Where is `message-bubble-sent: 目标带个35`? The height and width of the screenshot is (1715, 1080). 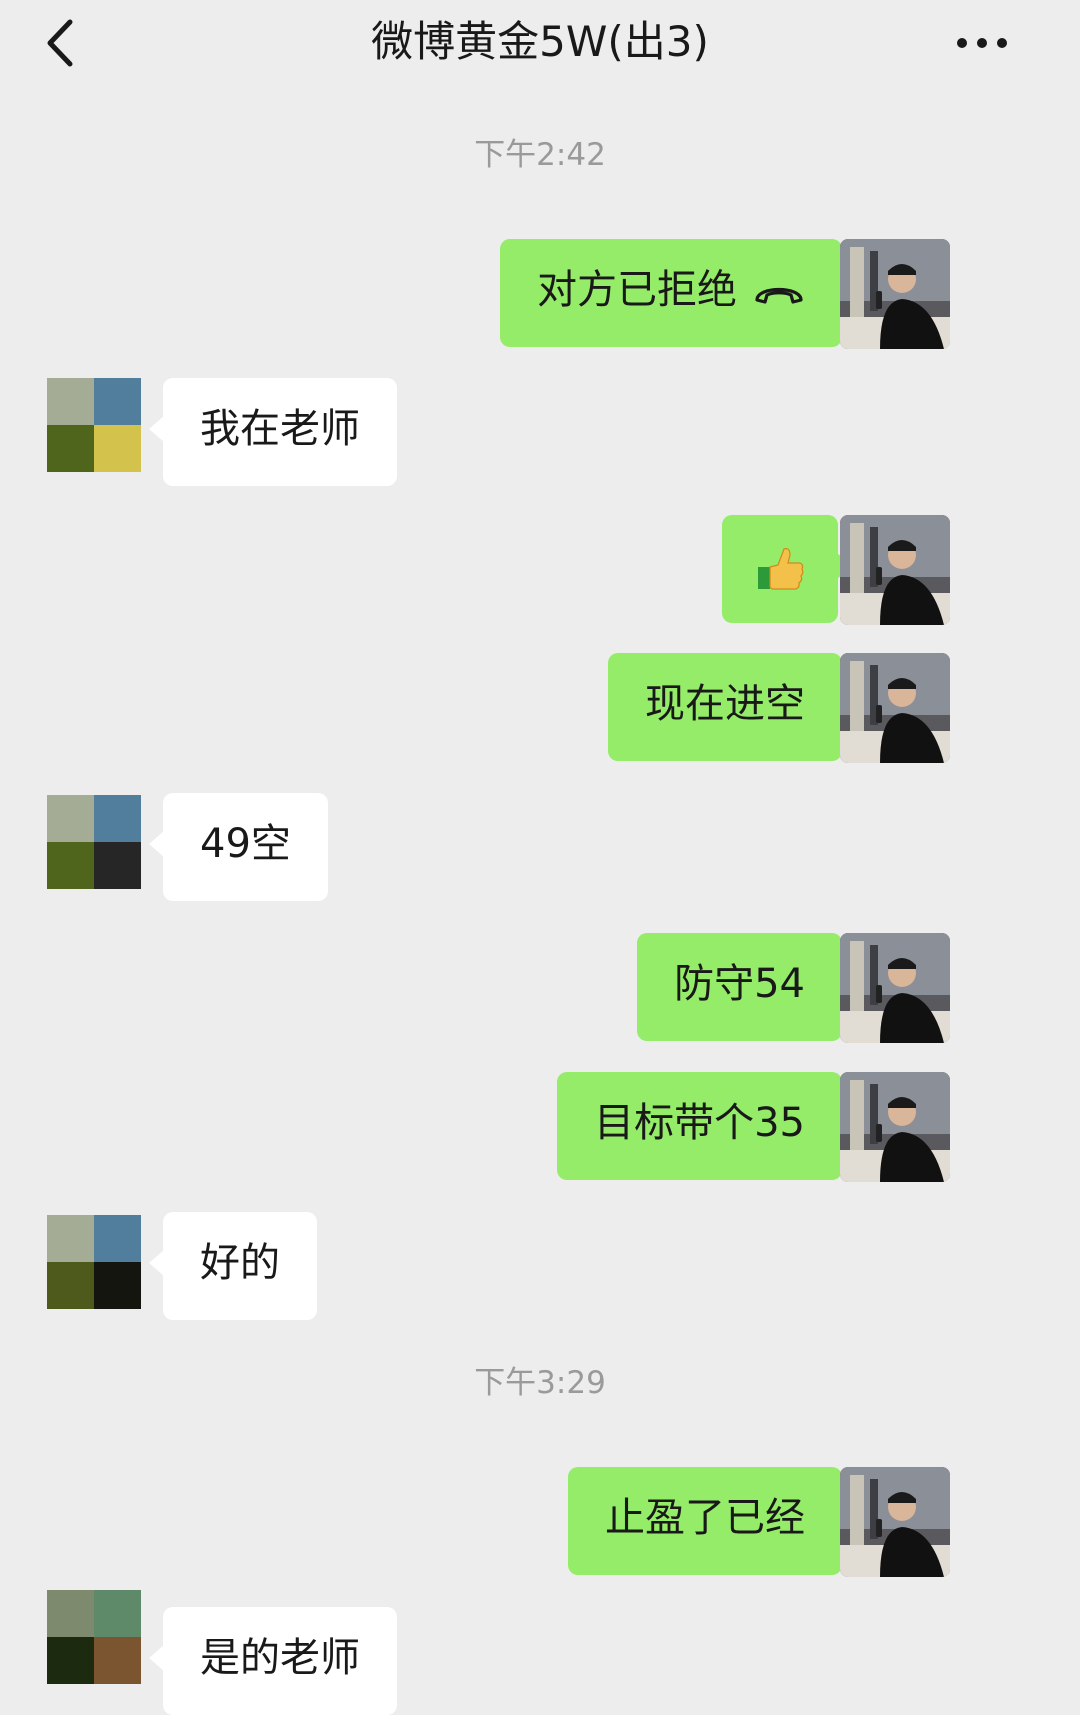
message-bubble-sent: 目标带个35 is located at coordinates (706, 1126).